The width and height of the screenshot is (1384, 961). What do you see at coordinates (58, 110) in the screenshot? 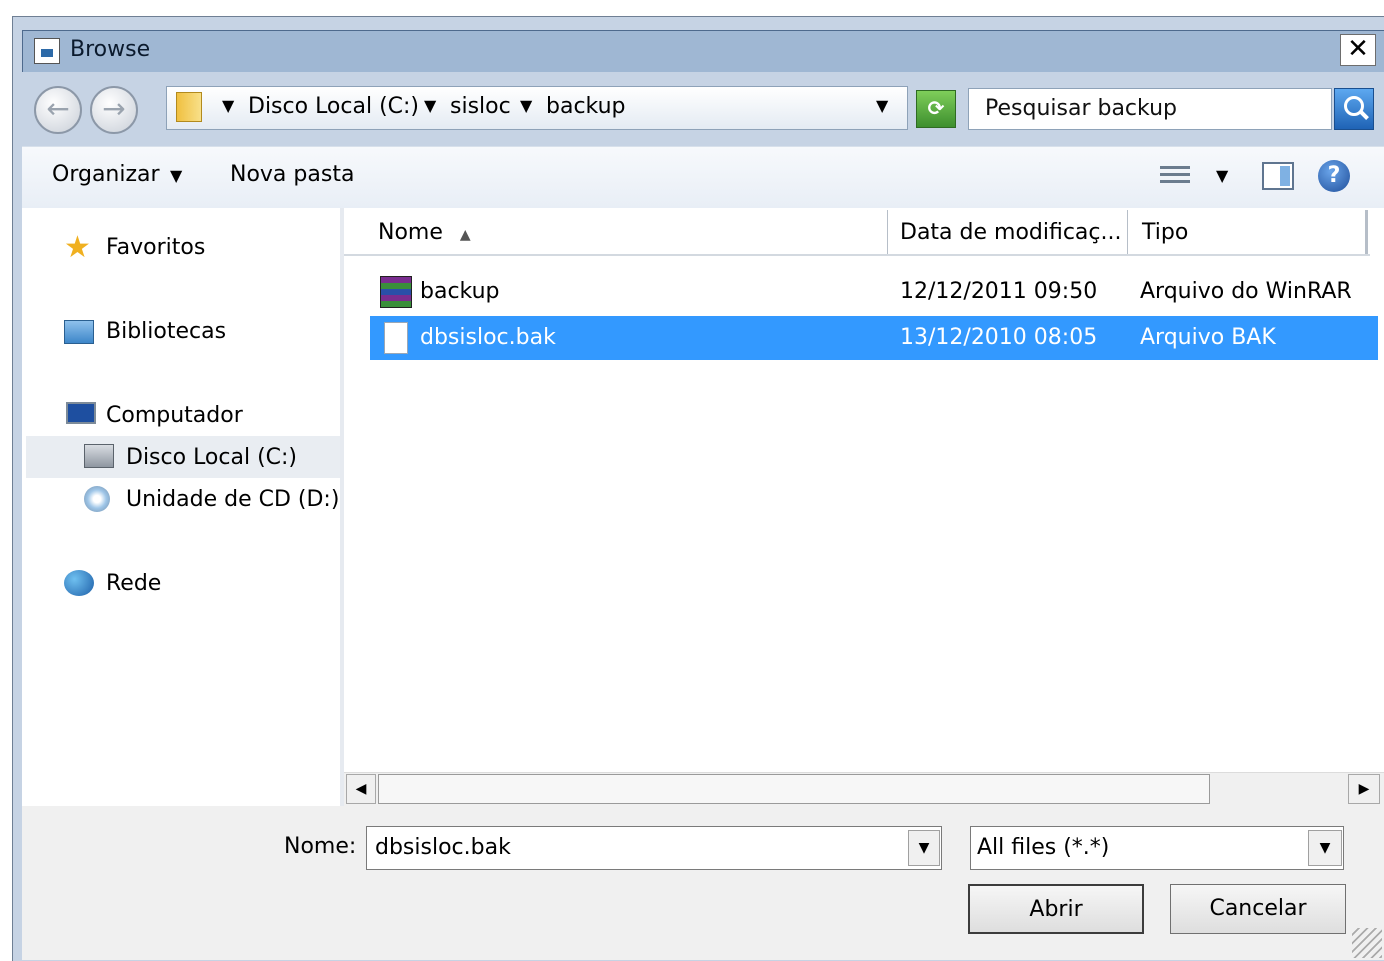
I see `back-button: ←` at bounding box center [58, 110].